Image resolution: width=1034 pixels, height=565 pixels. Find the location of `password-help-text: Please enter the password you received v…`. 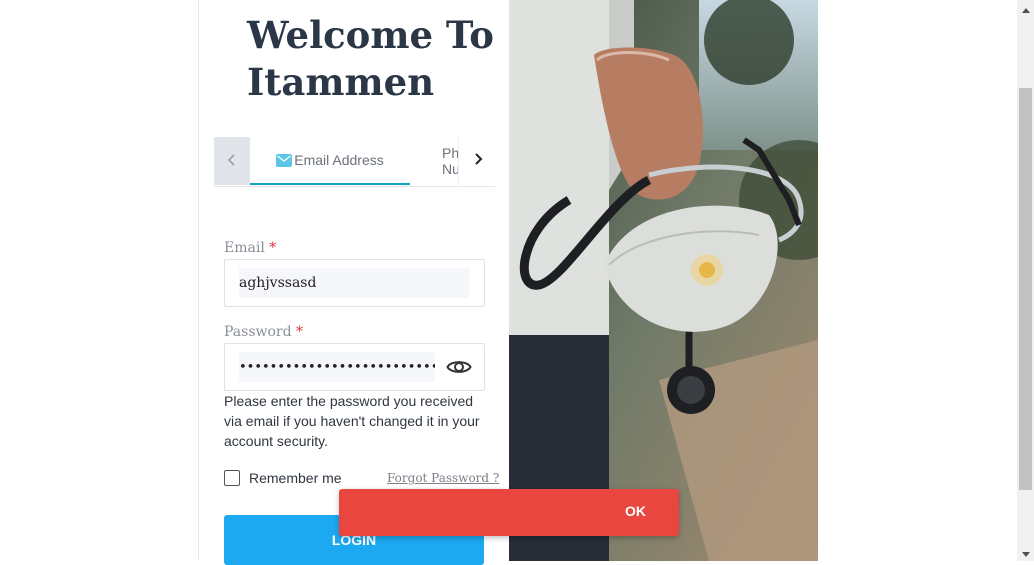

password-help-text: Please enter the password you received v… is located at coordinates (352, 421).